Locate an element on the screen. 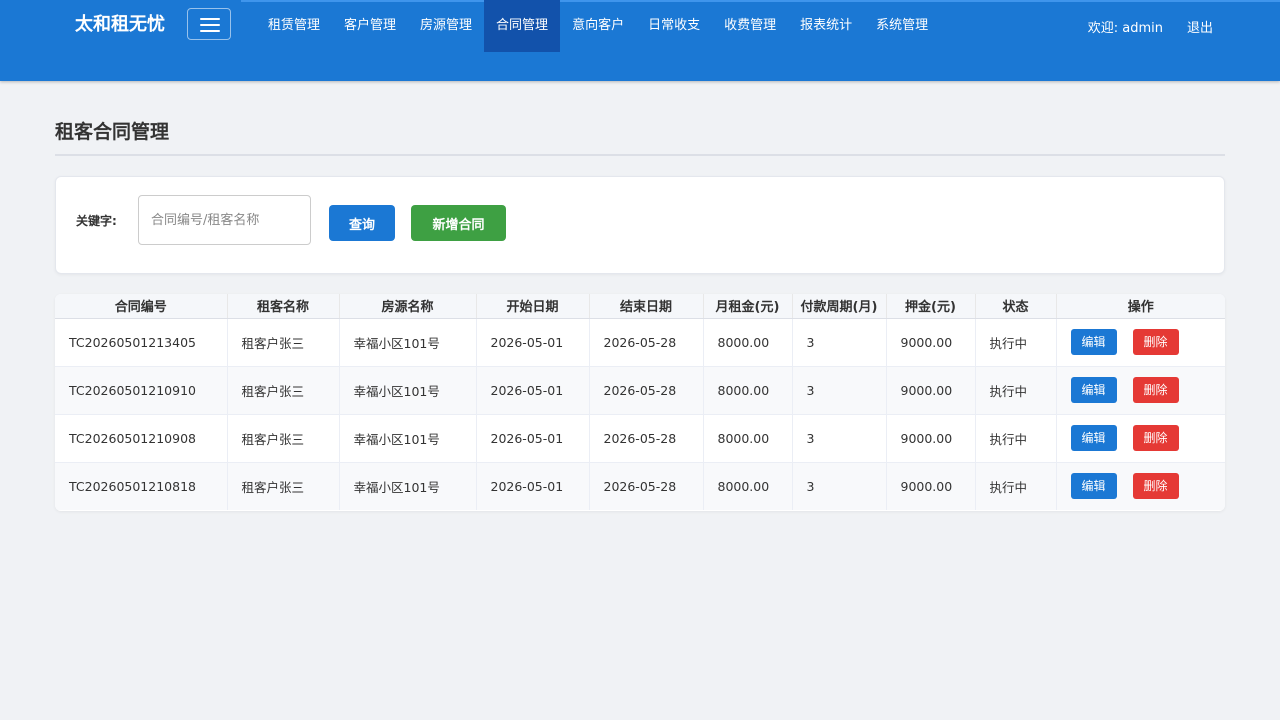 The width and height of the screenshot is (1280, 720). col-contract-no-cell: TC20260501210910 is located at coordinates (141, 390).